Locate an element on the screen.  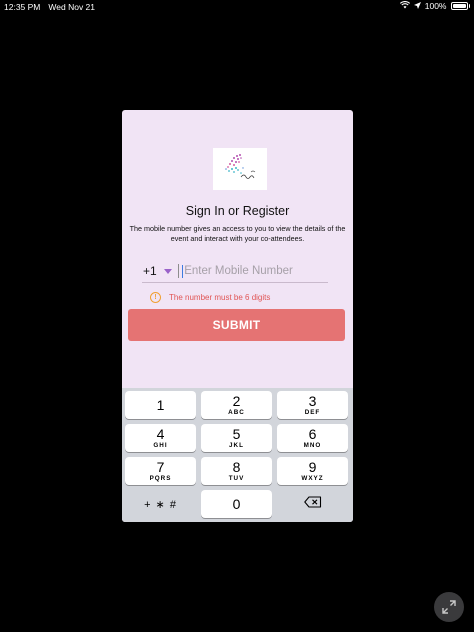
warning-icon: ! is located at coordinates (155, 297).